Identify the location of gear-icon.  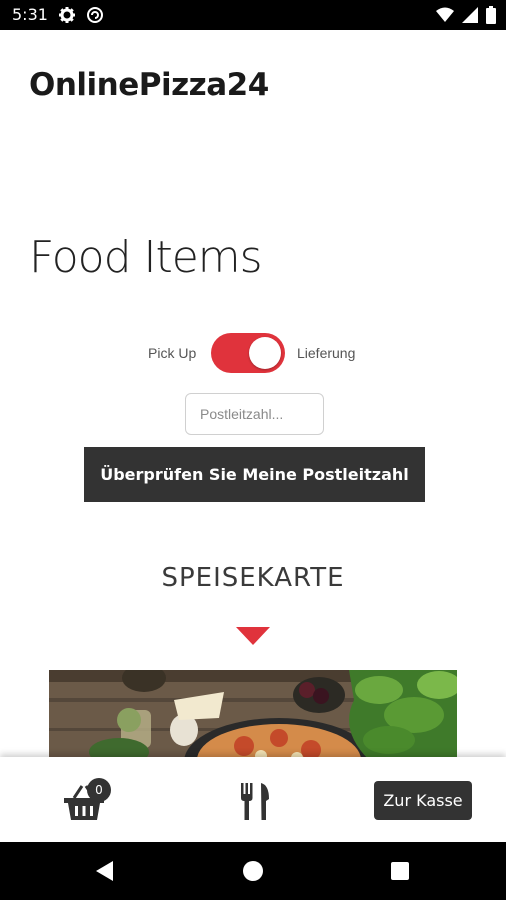
(67, 17).